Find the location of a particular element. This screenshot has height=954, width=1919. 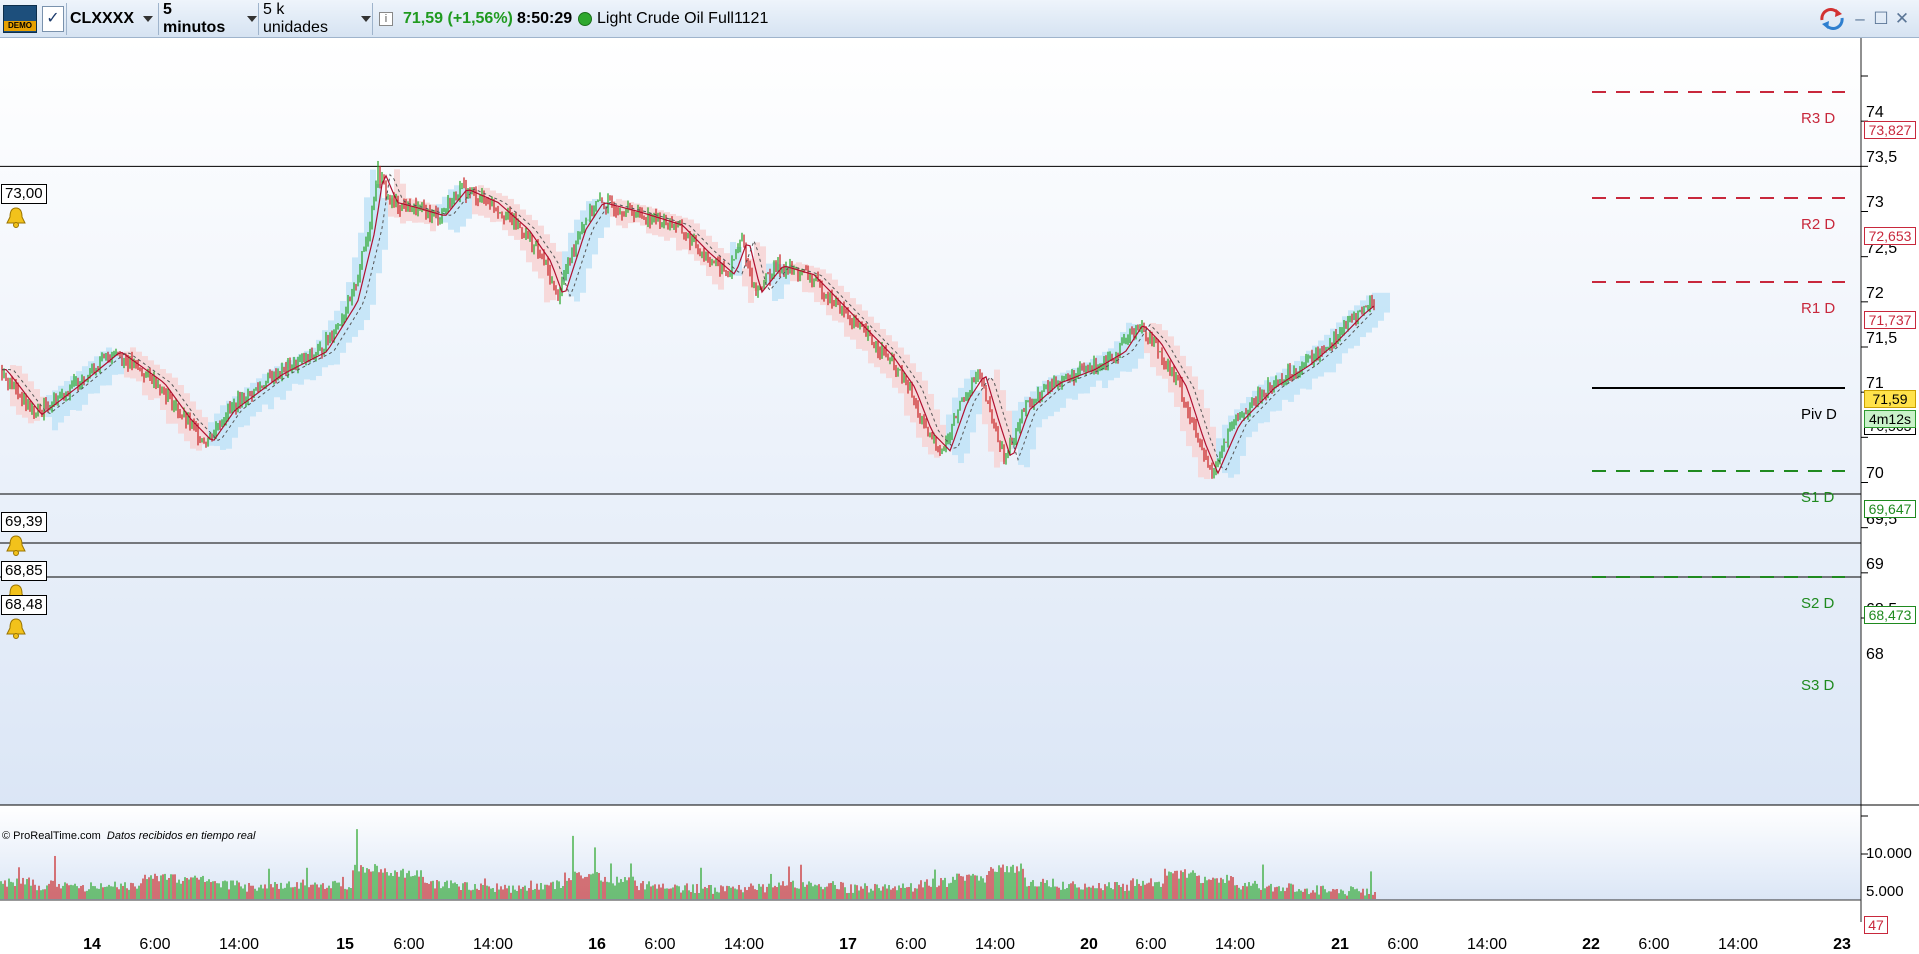

price-tick-label: 72 is located at coordinates (1875, 293).